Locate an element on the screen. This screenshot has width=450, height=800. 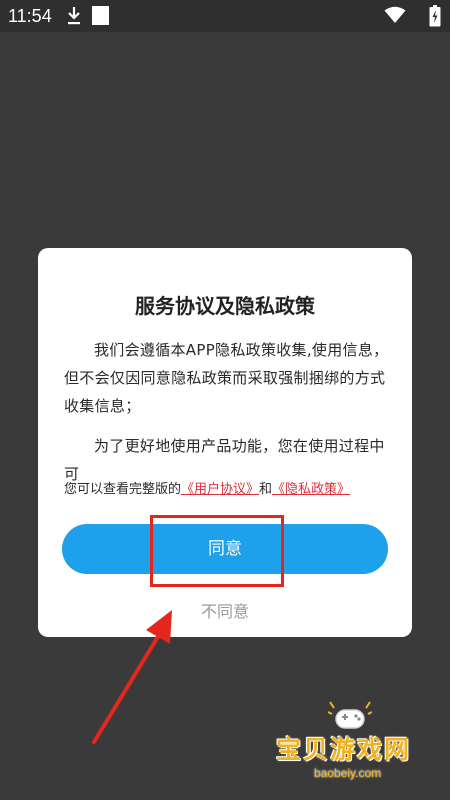
gamepad-icon is located at coordinates (350, 715).